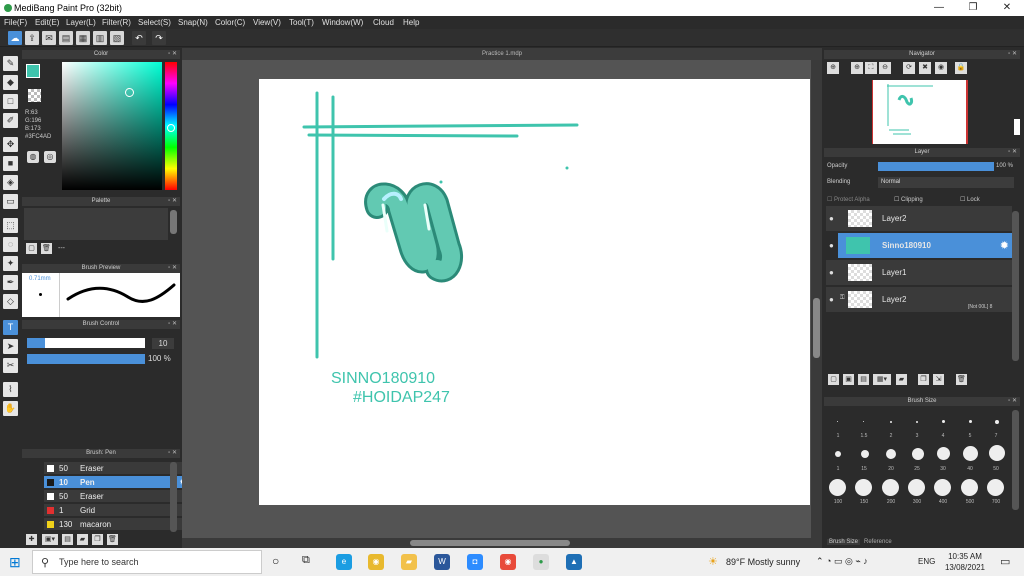  Describe the element at coordinates (117, 468) in the screenshot. I see `brush-item: 50 Eraser` at that location.